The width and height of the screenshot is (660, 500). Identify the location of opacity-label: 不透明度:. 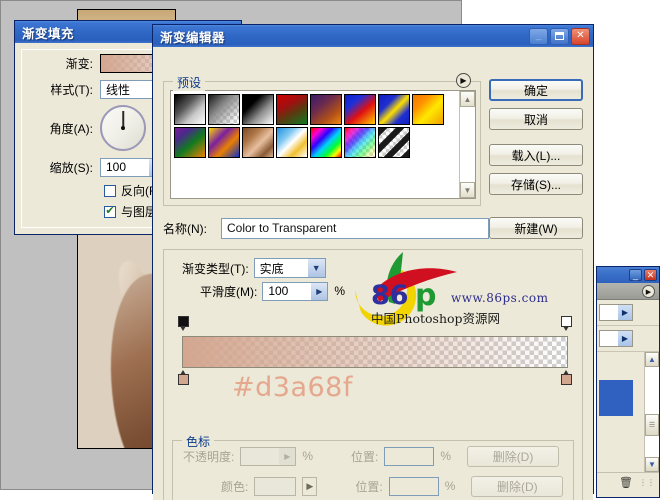
(209, 456).